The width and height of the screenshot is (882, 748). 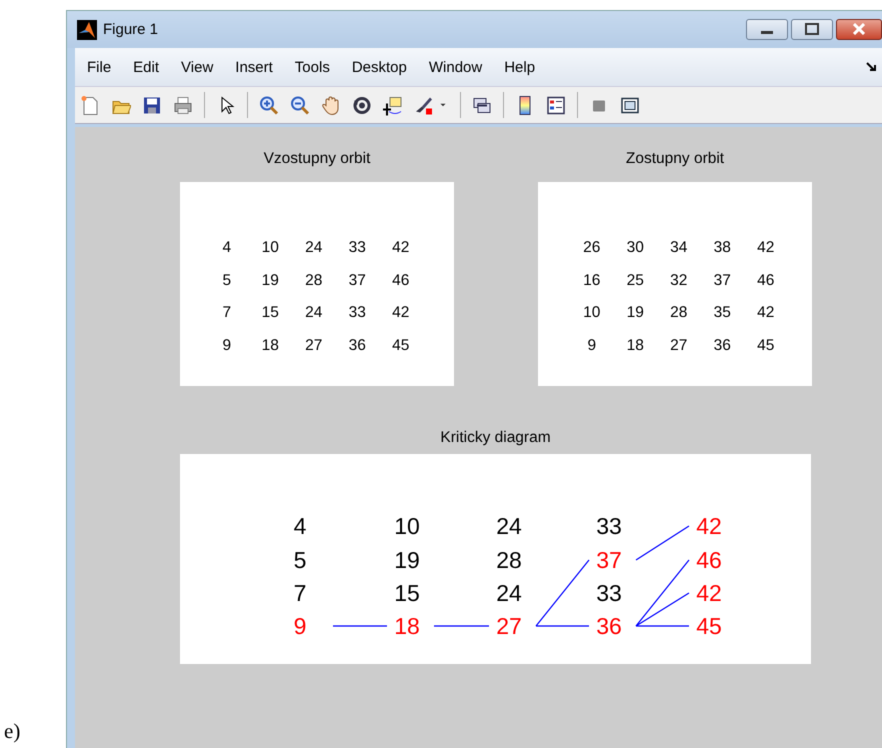 I want to click on close-icon, so click(x=859, y=29).